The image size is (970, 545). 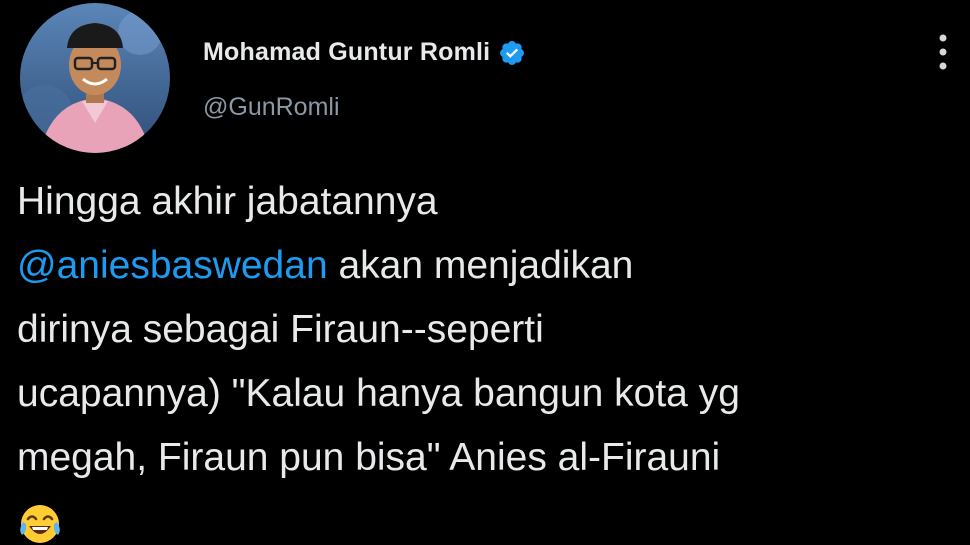 I want to click on more-options-icon, so click(x=943, y=52).